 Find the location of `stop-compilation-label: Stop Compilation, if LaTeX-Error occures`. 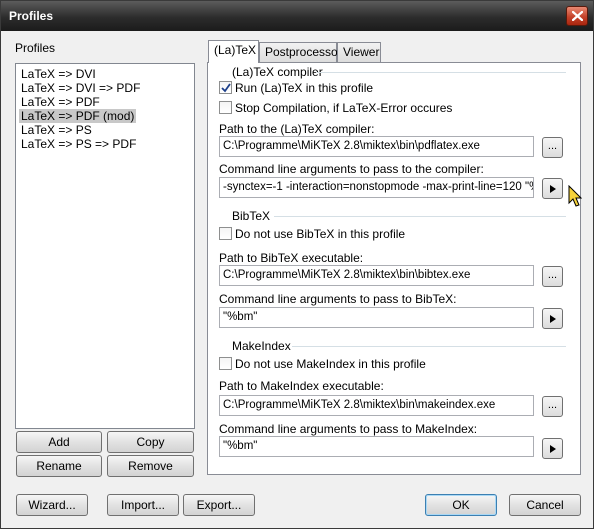

stop-compilation-label: Stop Compilation, if LaTeX-Error occures is located at coordinates (343, 108).